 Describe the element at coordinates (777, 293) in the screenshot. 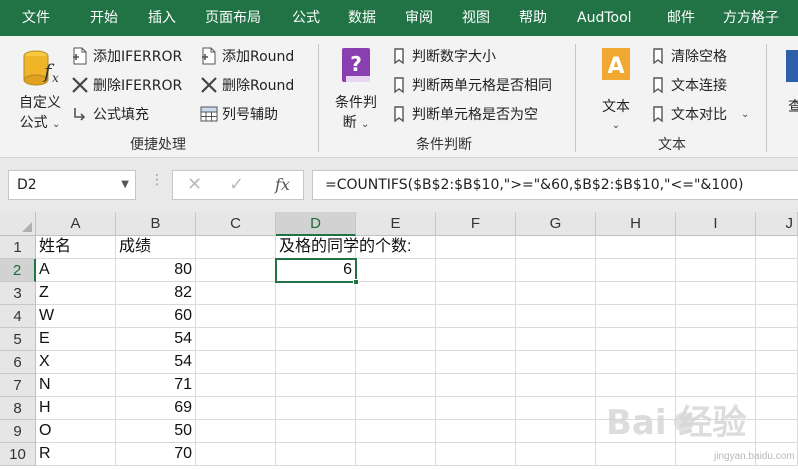

I see `cell-j3` at that location.